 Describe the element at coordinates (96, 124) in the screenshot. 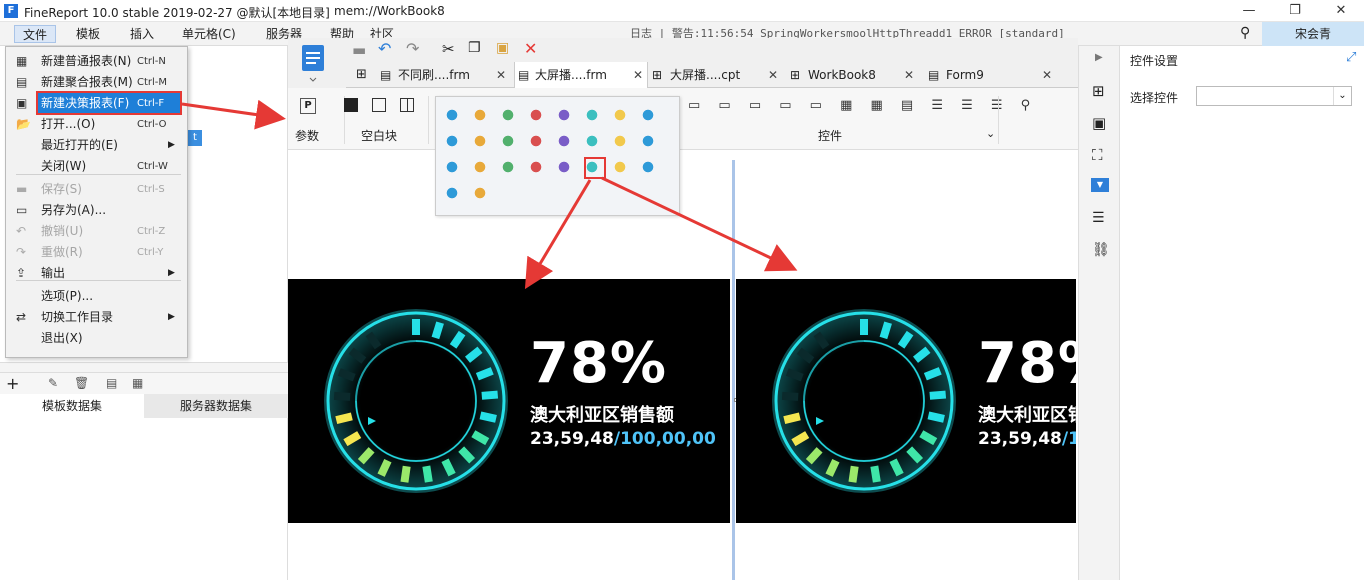

I see `menu-item: 📂 打开...(O) Ctrl-O` at that location.